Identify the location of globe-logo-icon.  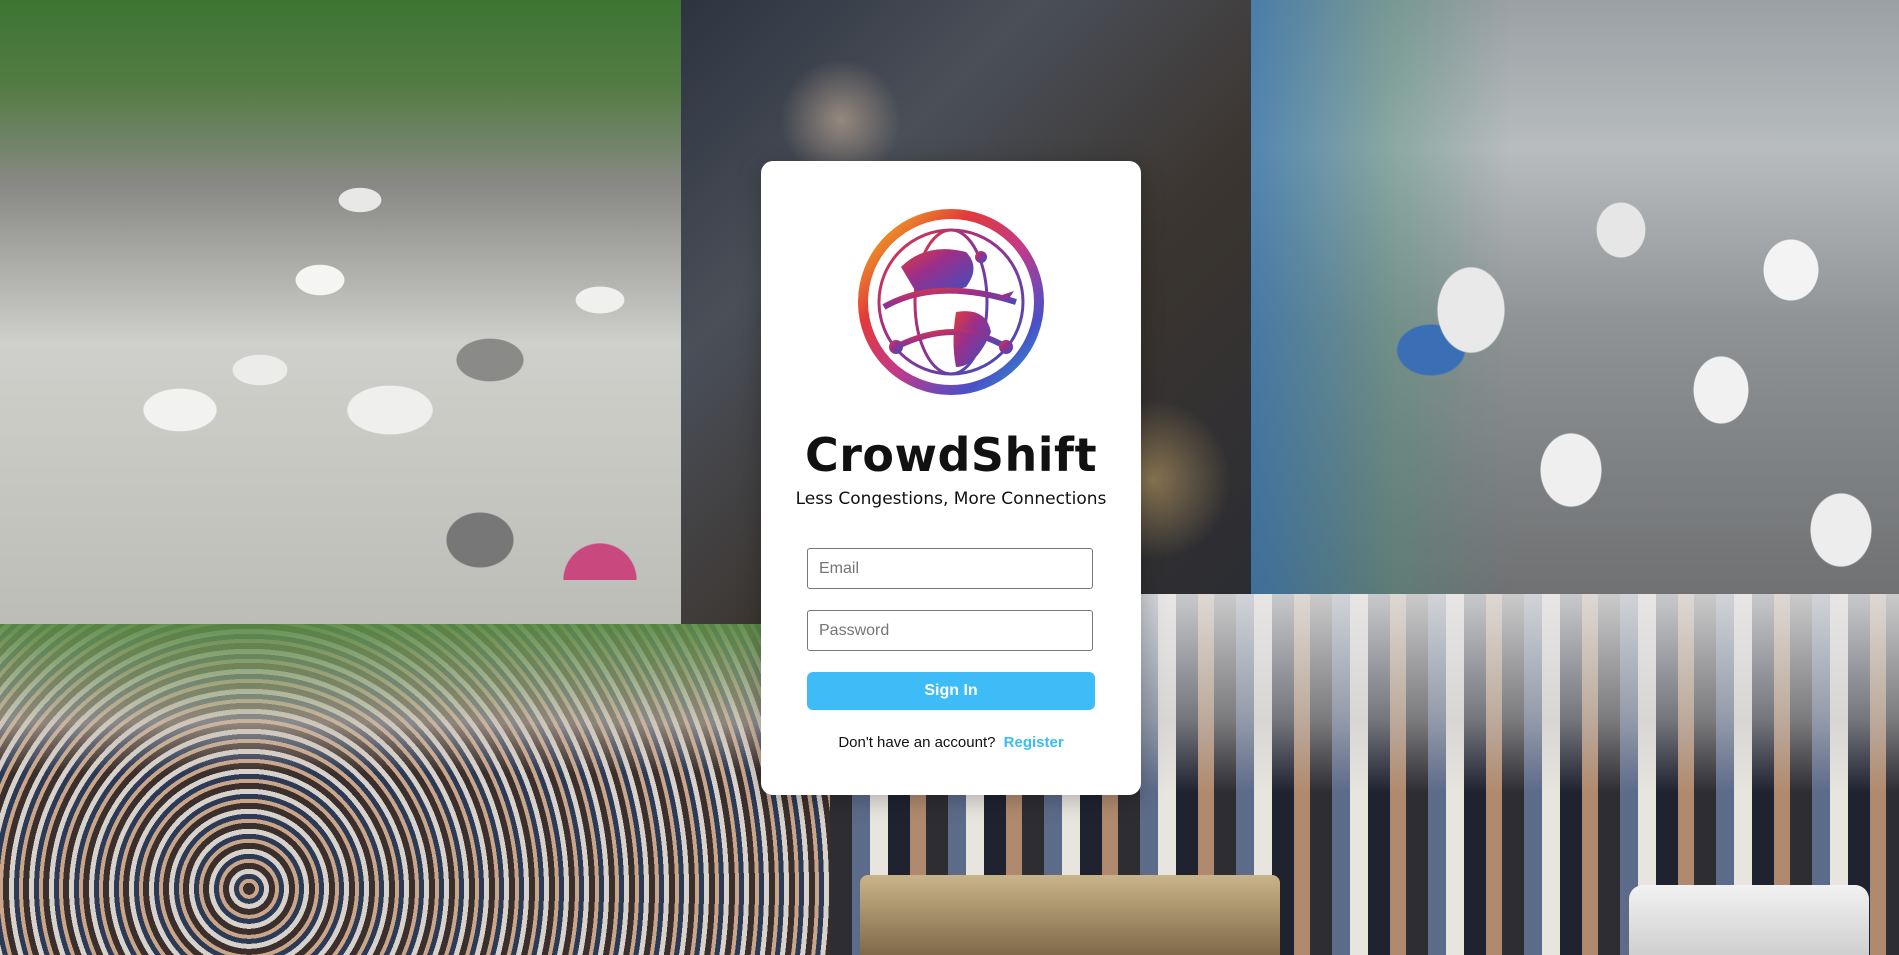
(951, 302).